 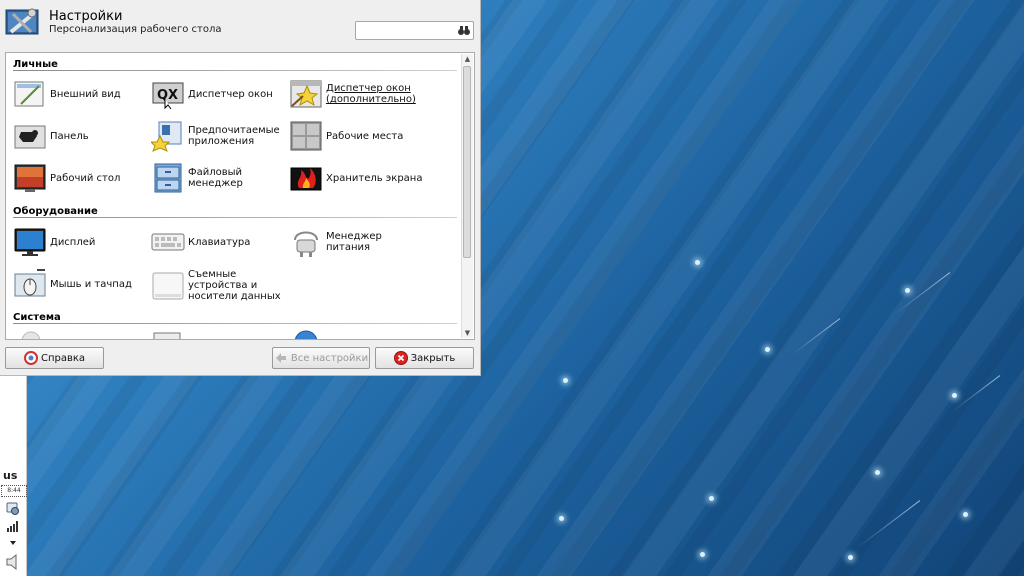 I want to click on item-mouse-touchpad: Мышь и тачпад, so click(x=72, y=284).